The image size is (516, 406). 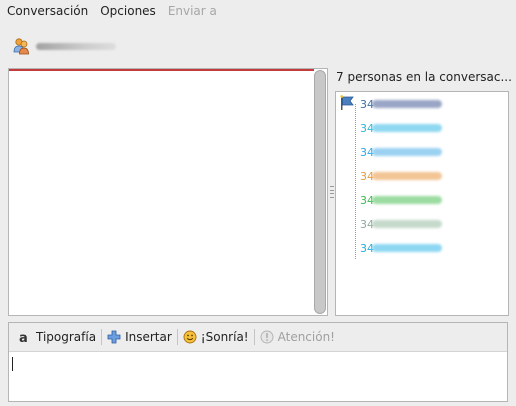 What do you see at coordinates (148, 337) in the screenshot?
I see `insert-button-label: Insertar` at bounding box center [148, 337].